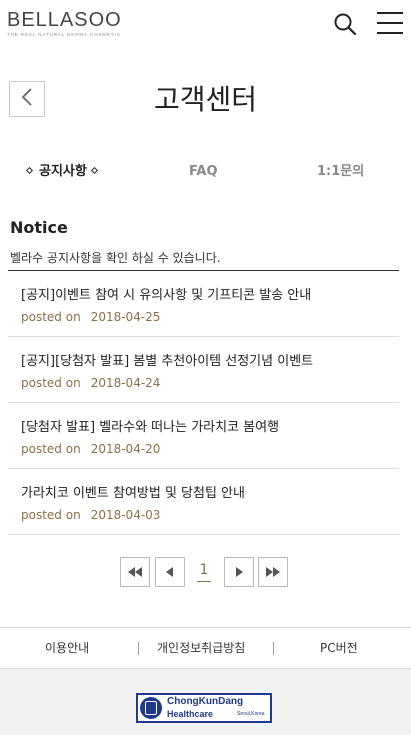 The height and width of the screenshot is (735, 411). I want to click on footer-links: 이용안내 개인정보취급방침 PC버전, so click(205, 648).